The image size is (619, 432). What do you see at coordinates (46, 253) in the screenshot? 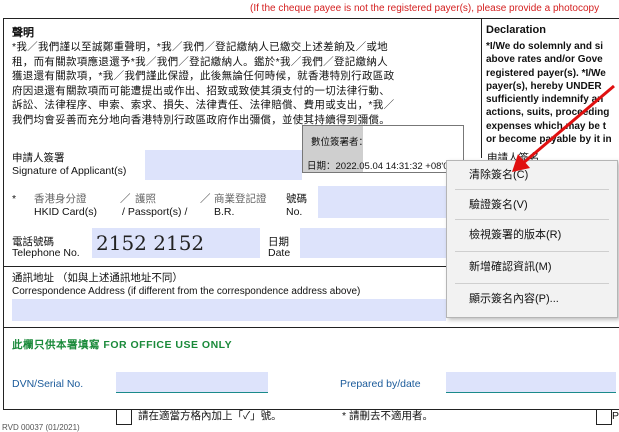
I see `phone-label-en: Telephone No.` at bounding box center [46, 253].